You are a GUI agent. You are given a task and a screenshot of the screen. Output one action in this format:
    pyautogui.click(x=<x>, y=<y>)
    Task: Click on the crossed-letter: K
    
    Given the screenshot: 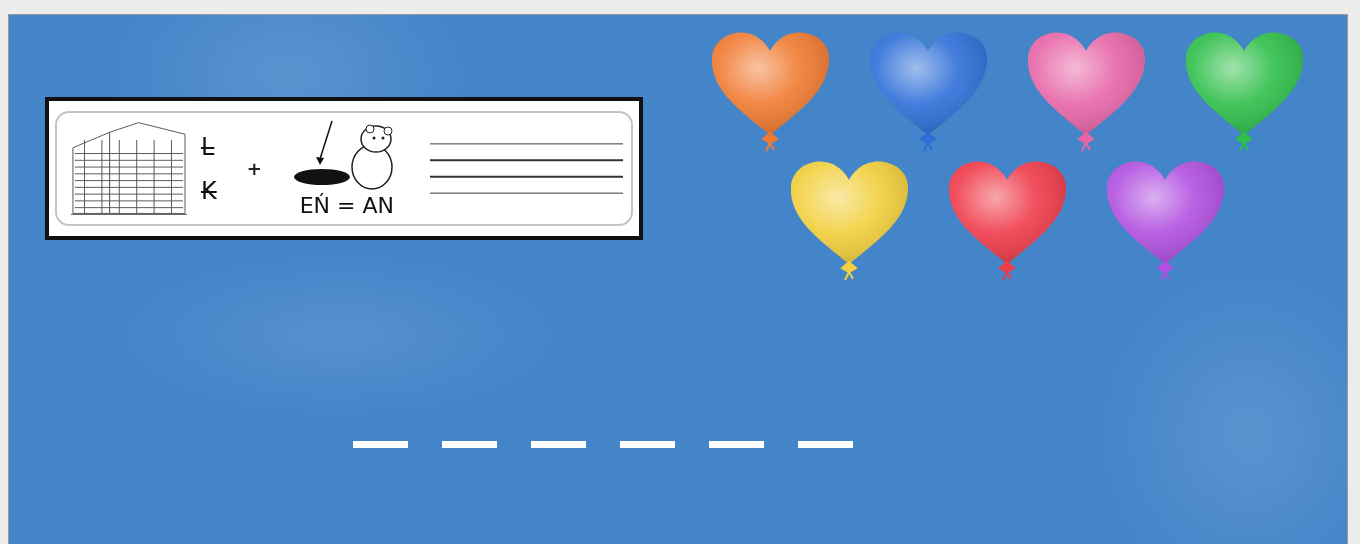 What is the action you would take?
    pyautogui.click(x=208, y=190)
    